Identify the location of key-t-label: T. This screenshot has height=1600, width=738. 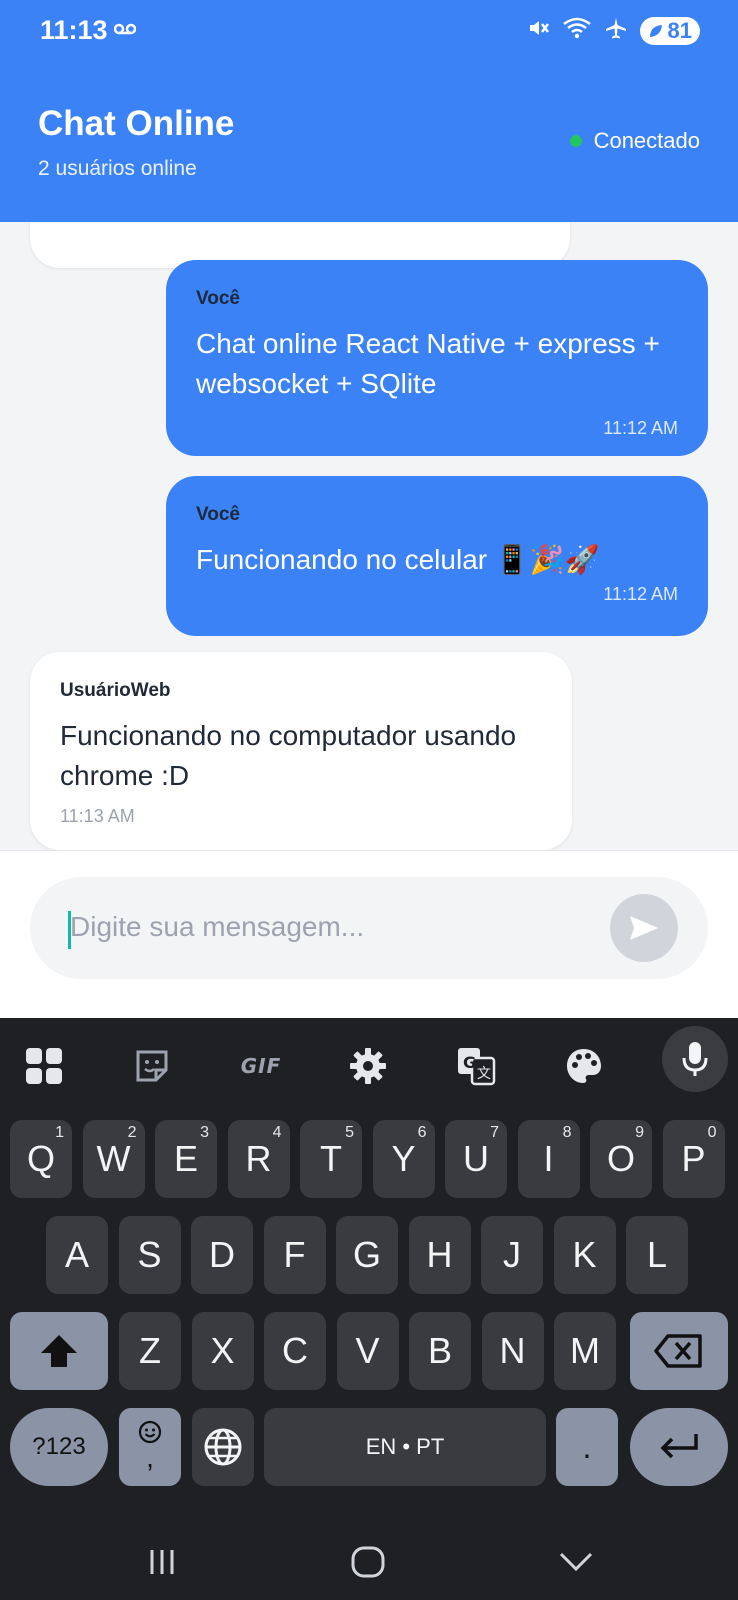
(331, 1158).